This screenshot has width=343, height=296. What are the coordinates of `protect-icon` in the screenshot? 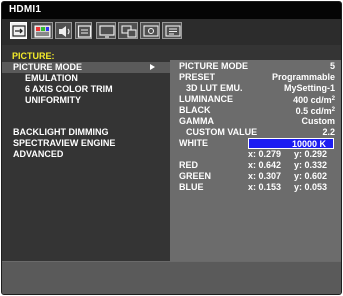 It's located at (151, 31).